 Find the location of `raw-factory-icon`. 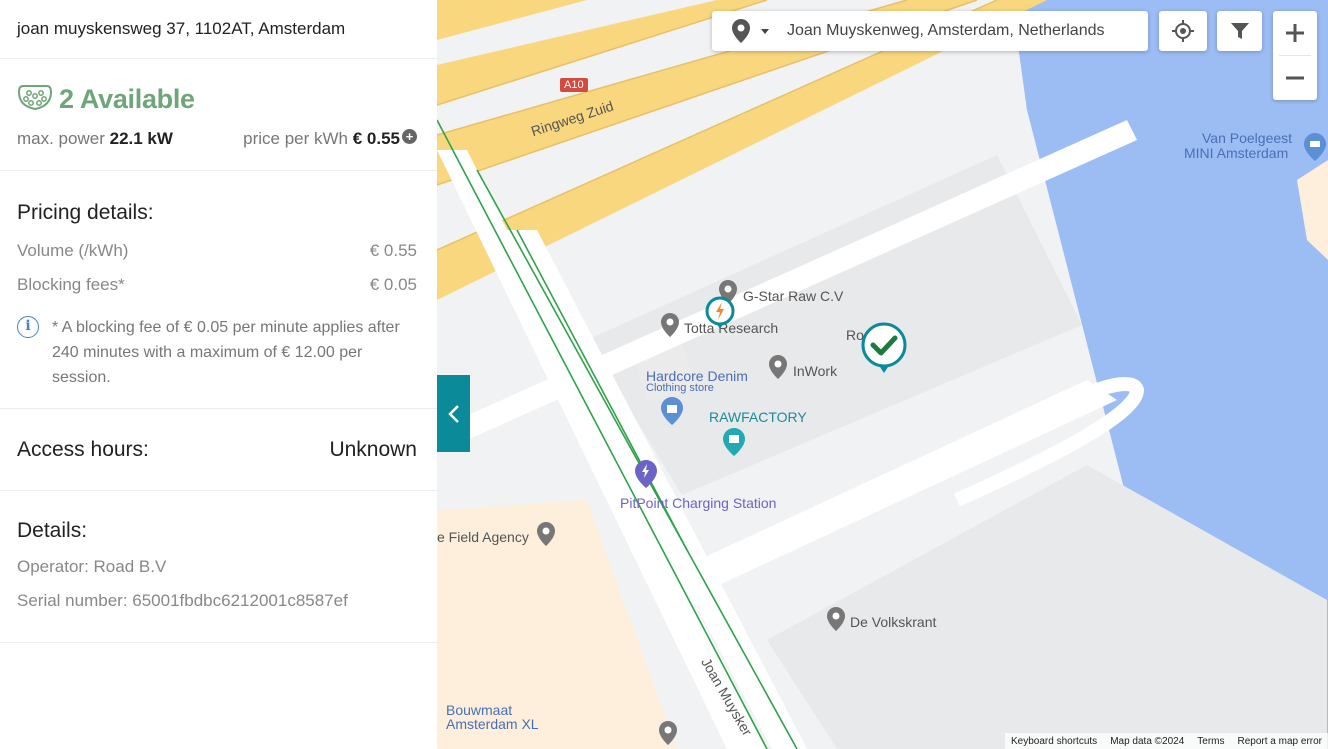

raw-factory-icon is located at coordinates (734, 444).